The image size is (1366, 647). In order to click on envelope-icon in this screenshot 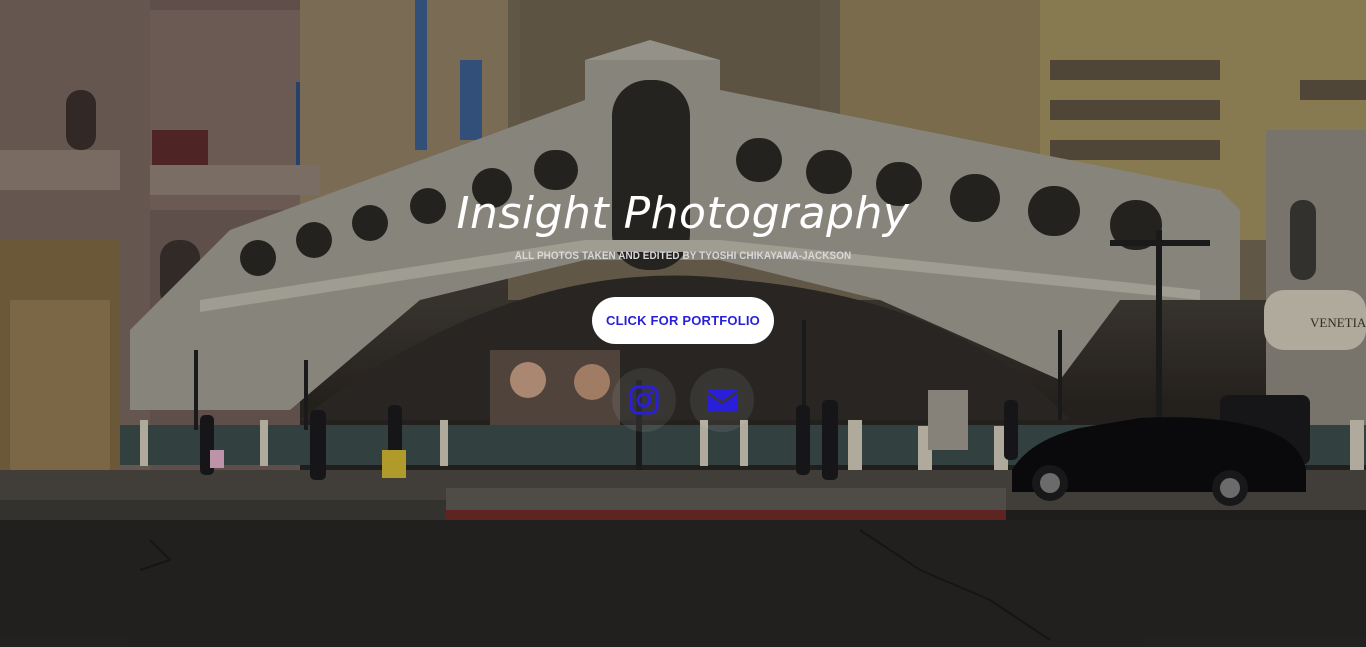, I will do `click(722, 400)`.